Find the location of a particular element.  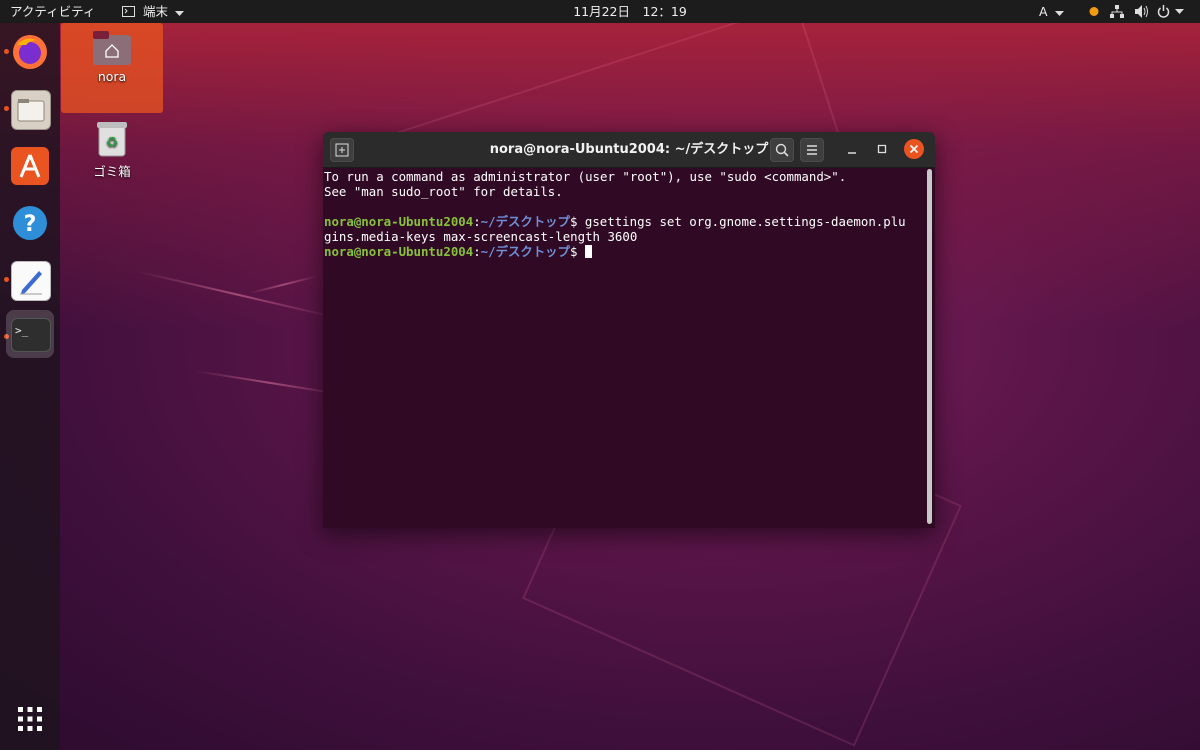

input-method-menu: A is located at coordinates (1051, 11).